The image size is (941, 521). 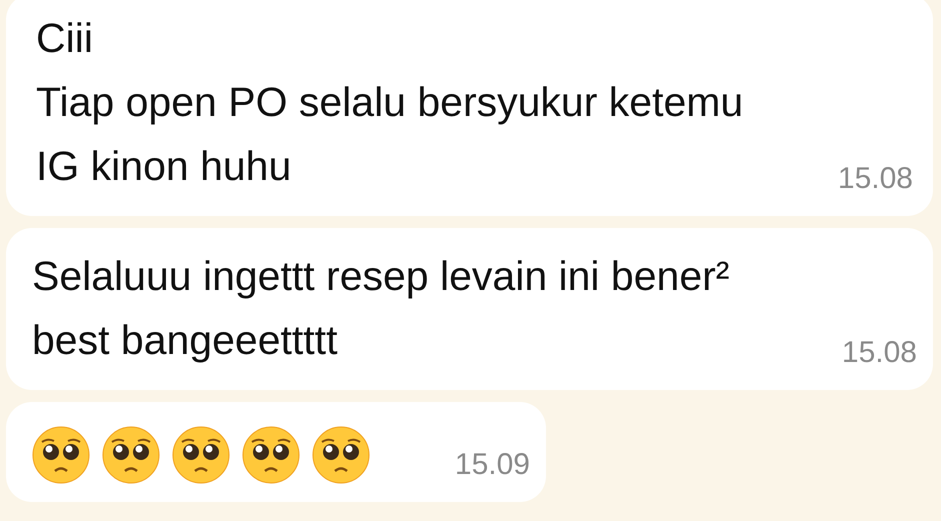 What do you see at coordinates (164, 166) in the screenshot?
I see `message-text: IG kinon huhu` at bounding box center [164, 166].